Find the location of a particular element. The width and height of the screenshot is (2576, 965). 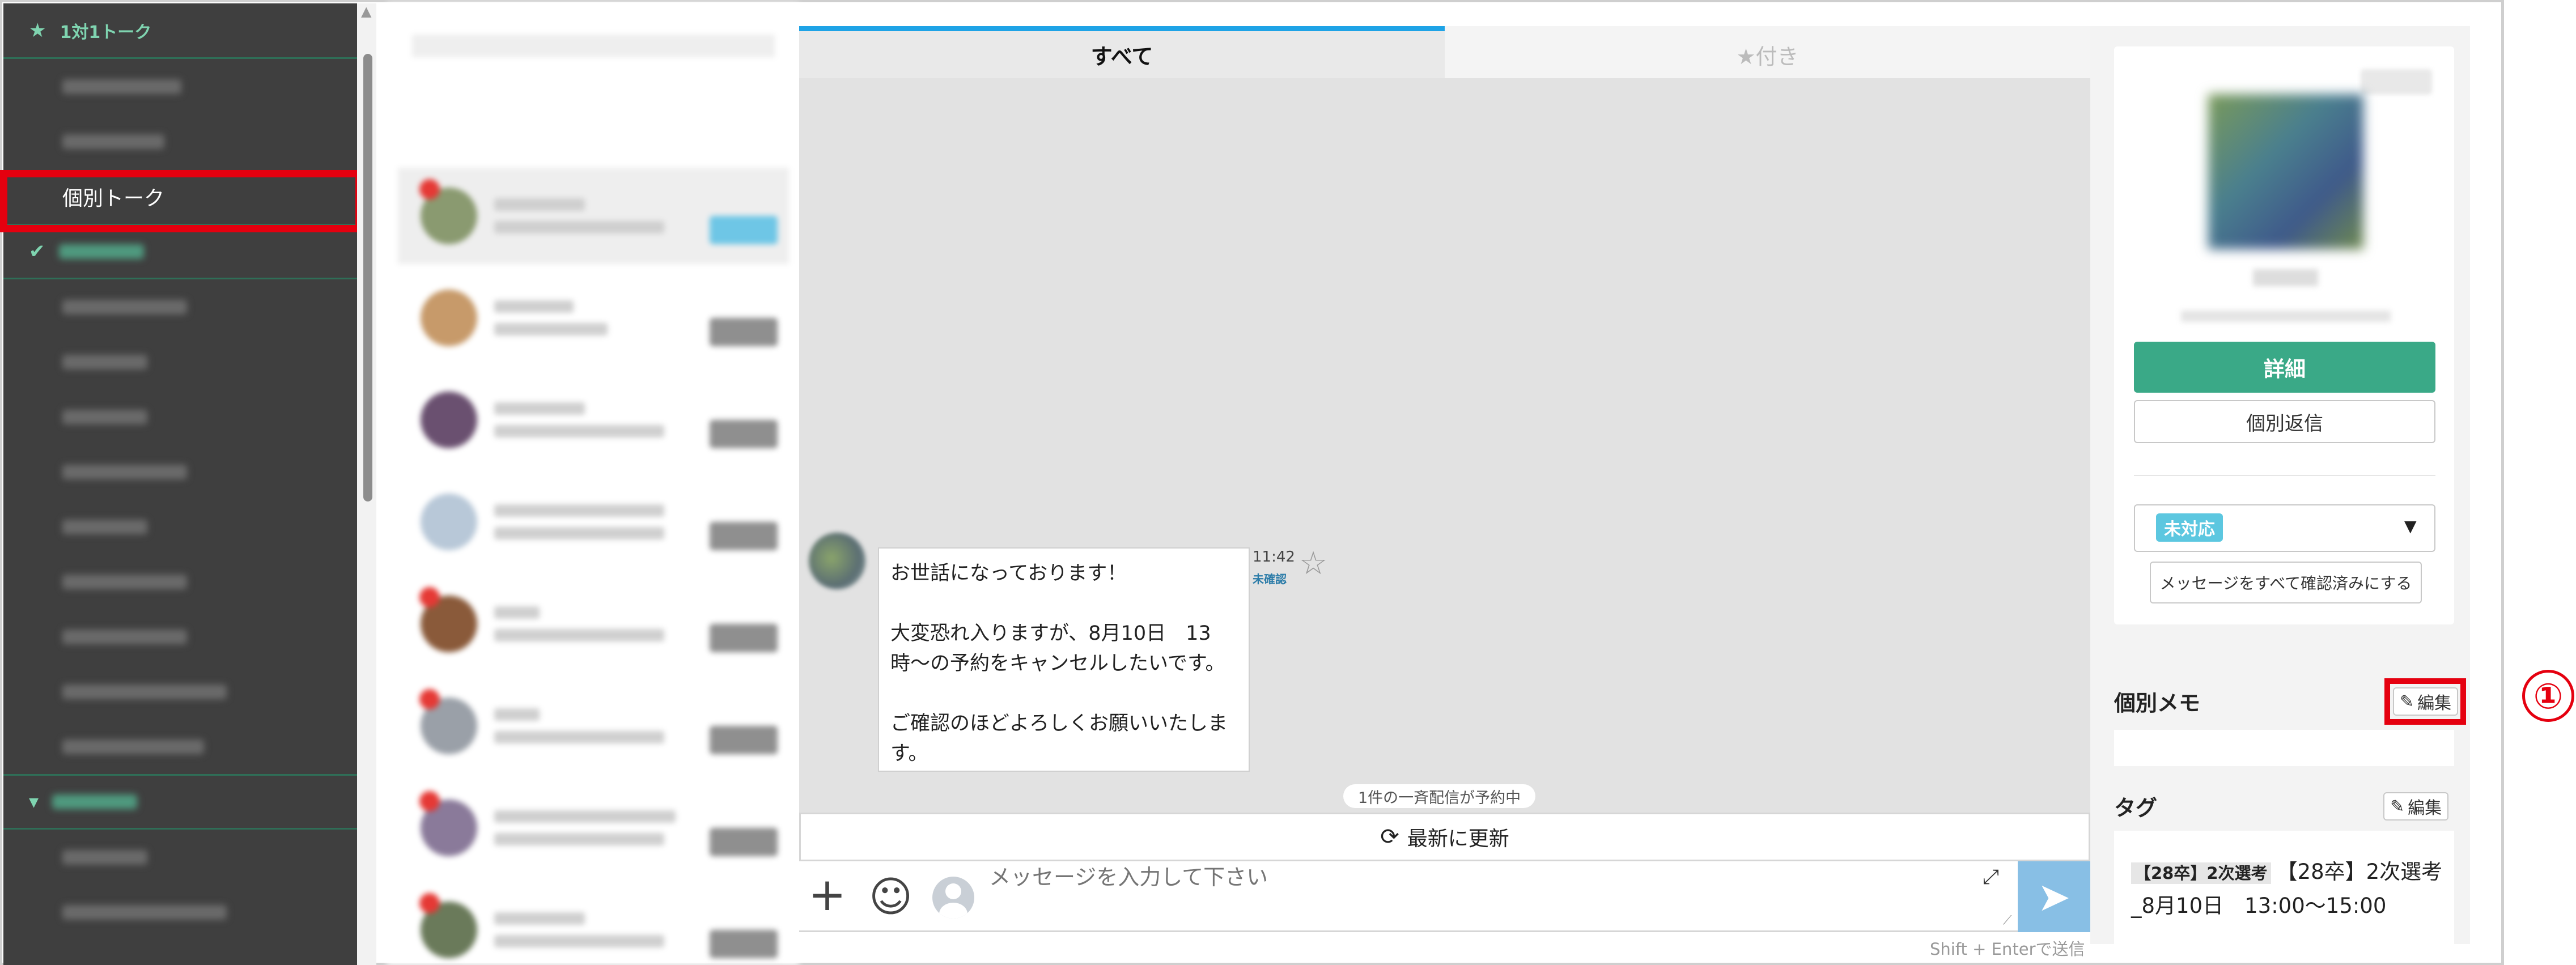

refresh-button: ⟳ 最新に更新 is located at coordinates (1444, 837).